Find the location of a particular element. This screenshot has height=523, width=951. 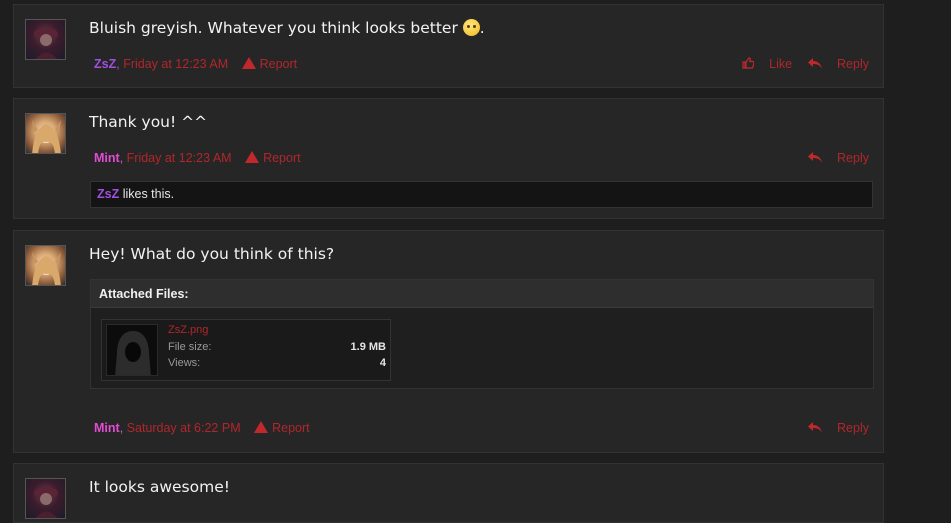

attached-files-title: Attached Files: is located at coordinates (482, 294).